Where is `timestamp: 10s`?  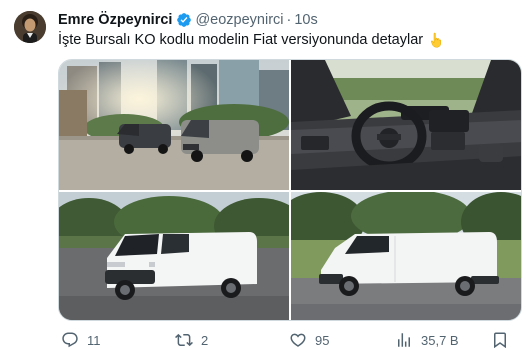 timestamp: 10s is located at coordinates (305, 20).